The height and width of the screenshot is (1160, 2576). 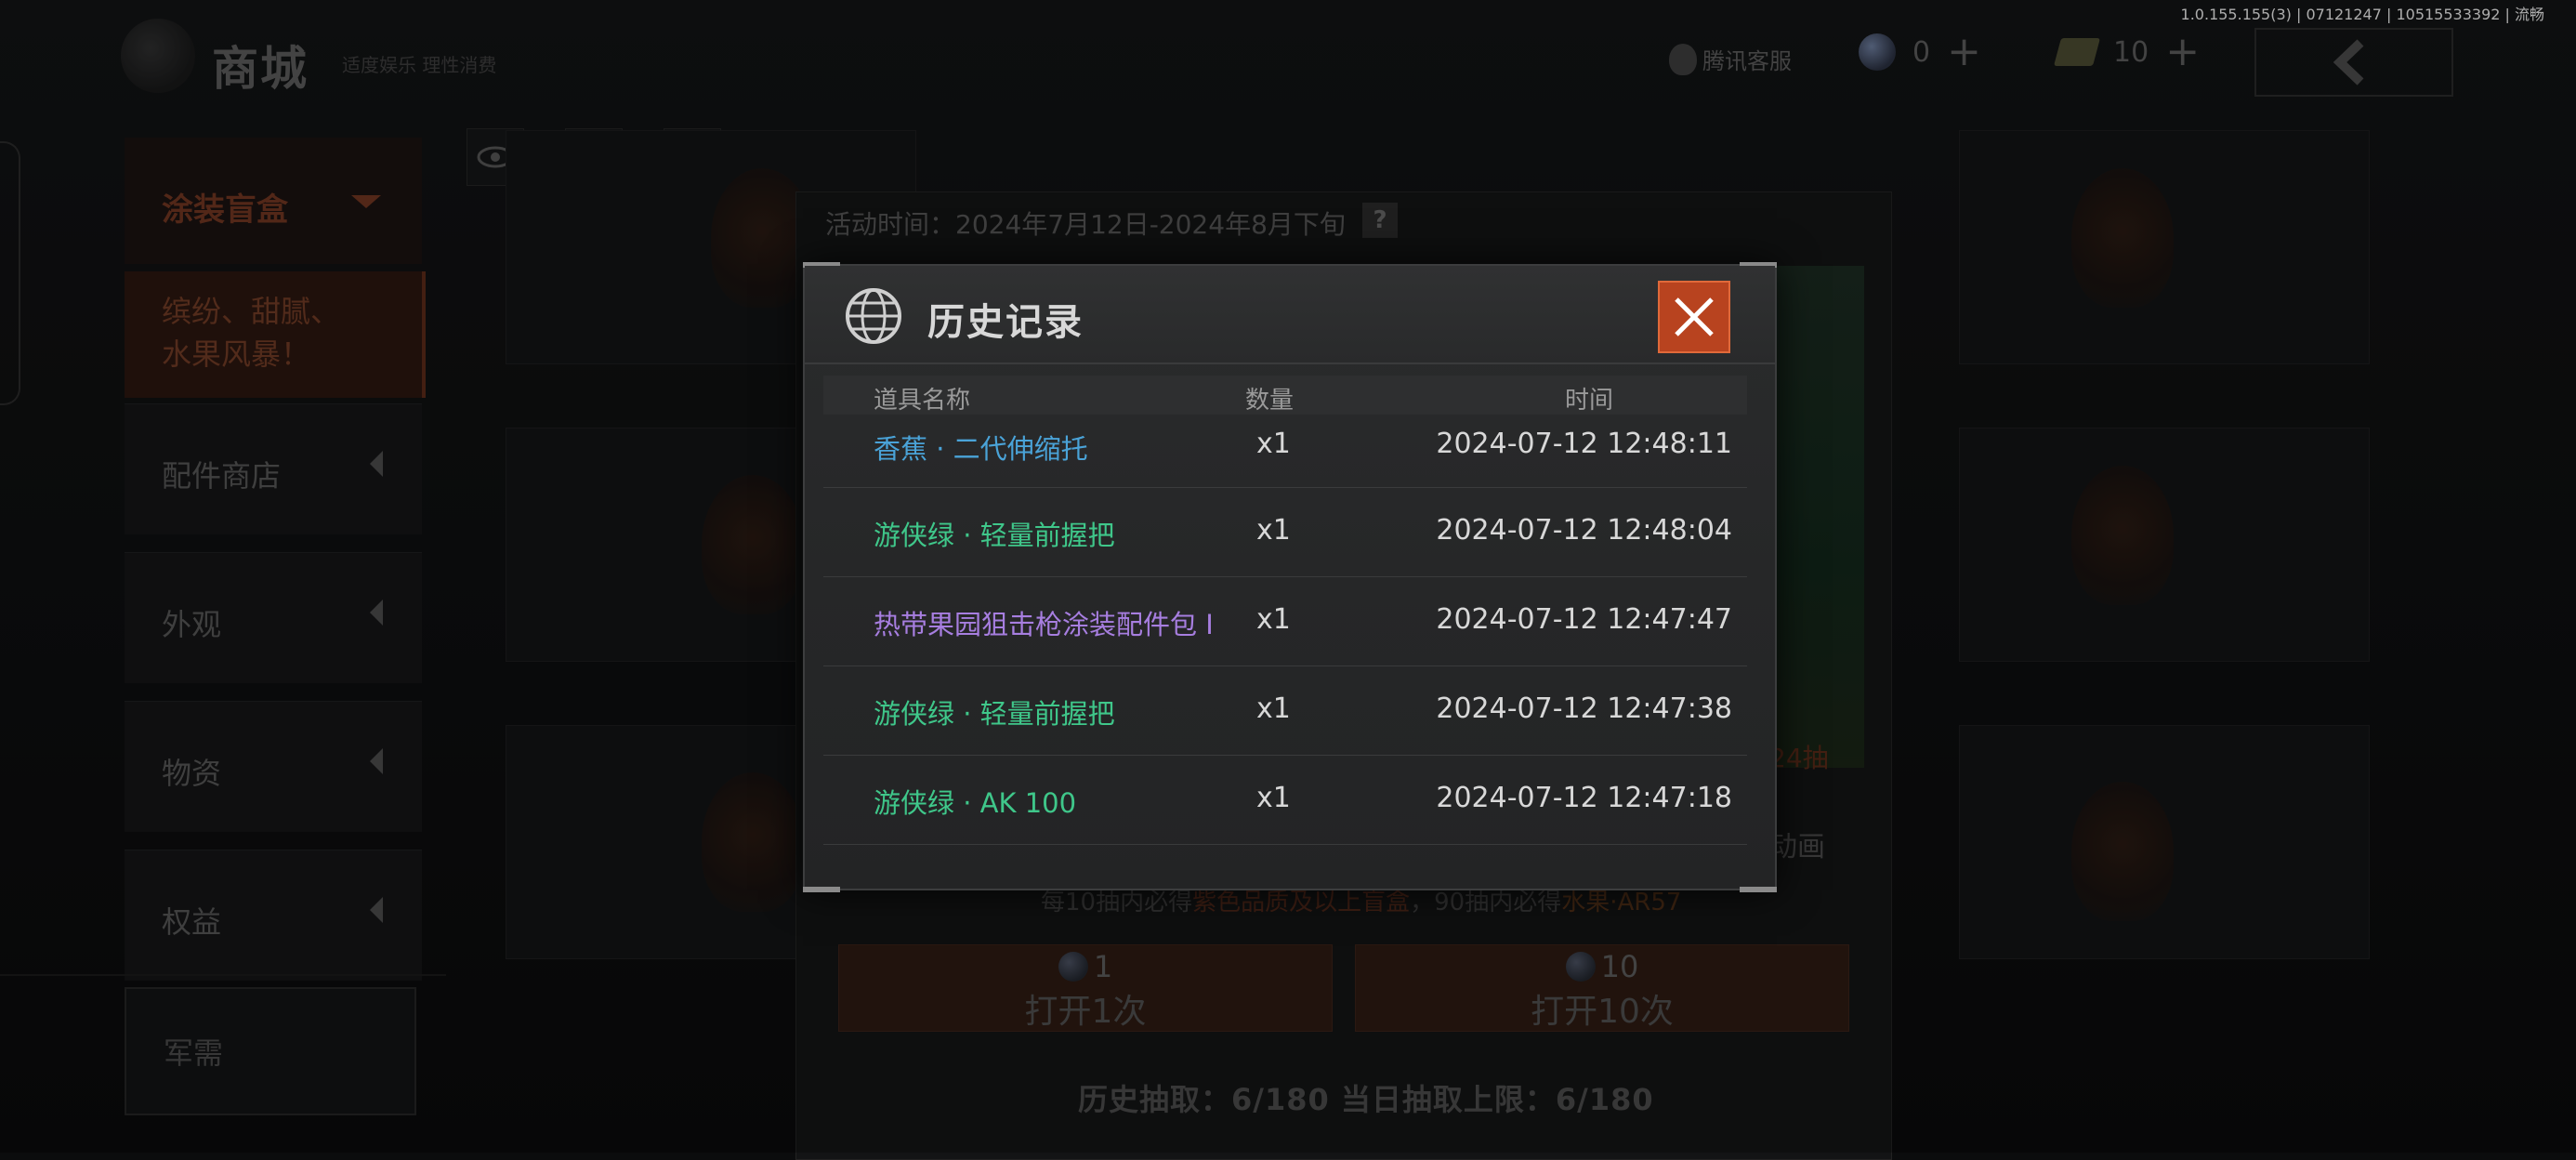 I want to click on close-button, so click(x=1694, y=317).